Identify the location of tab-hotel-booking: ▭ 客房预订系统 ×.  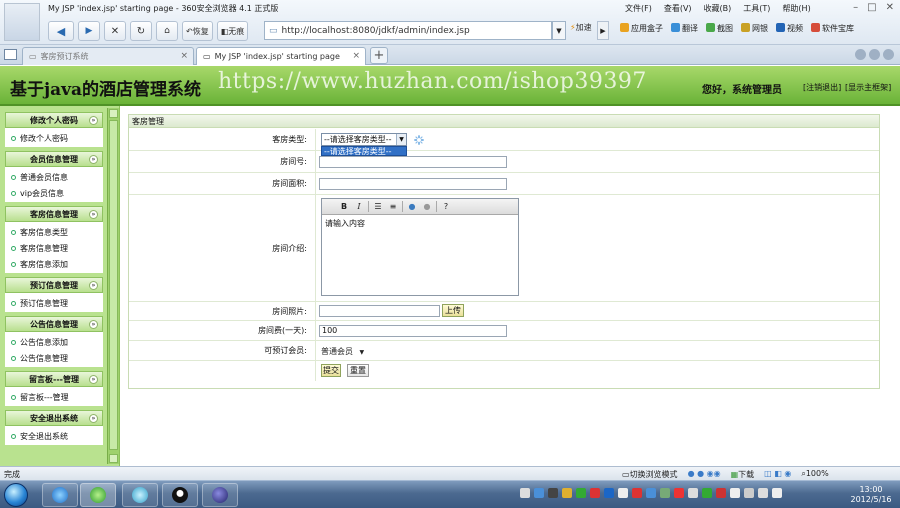
(108, 56).